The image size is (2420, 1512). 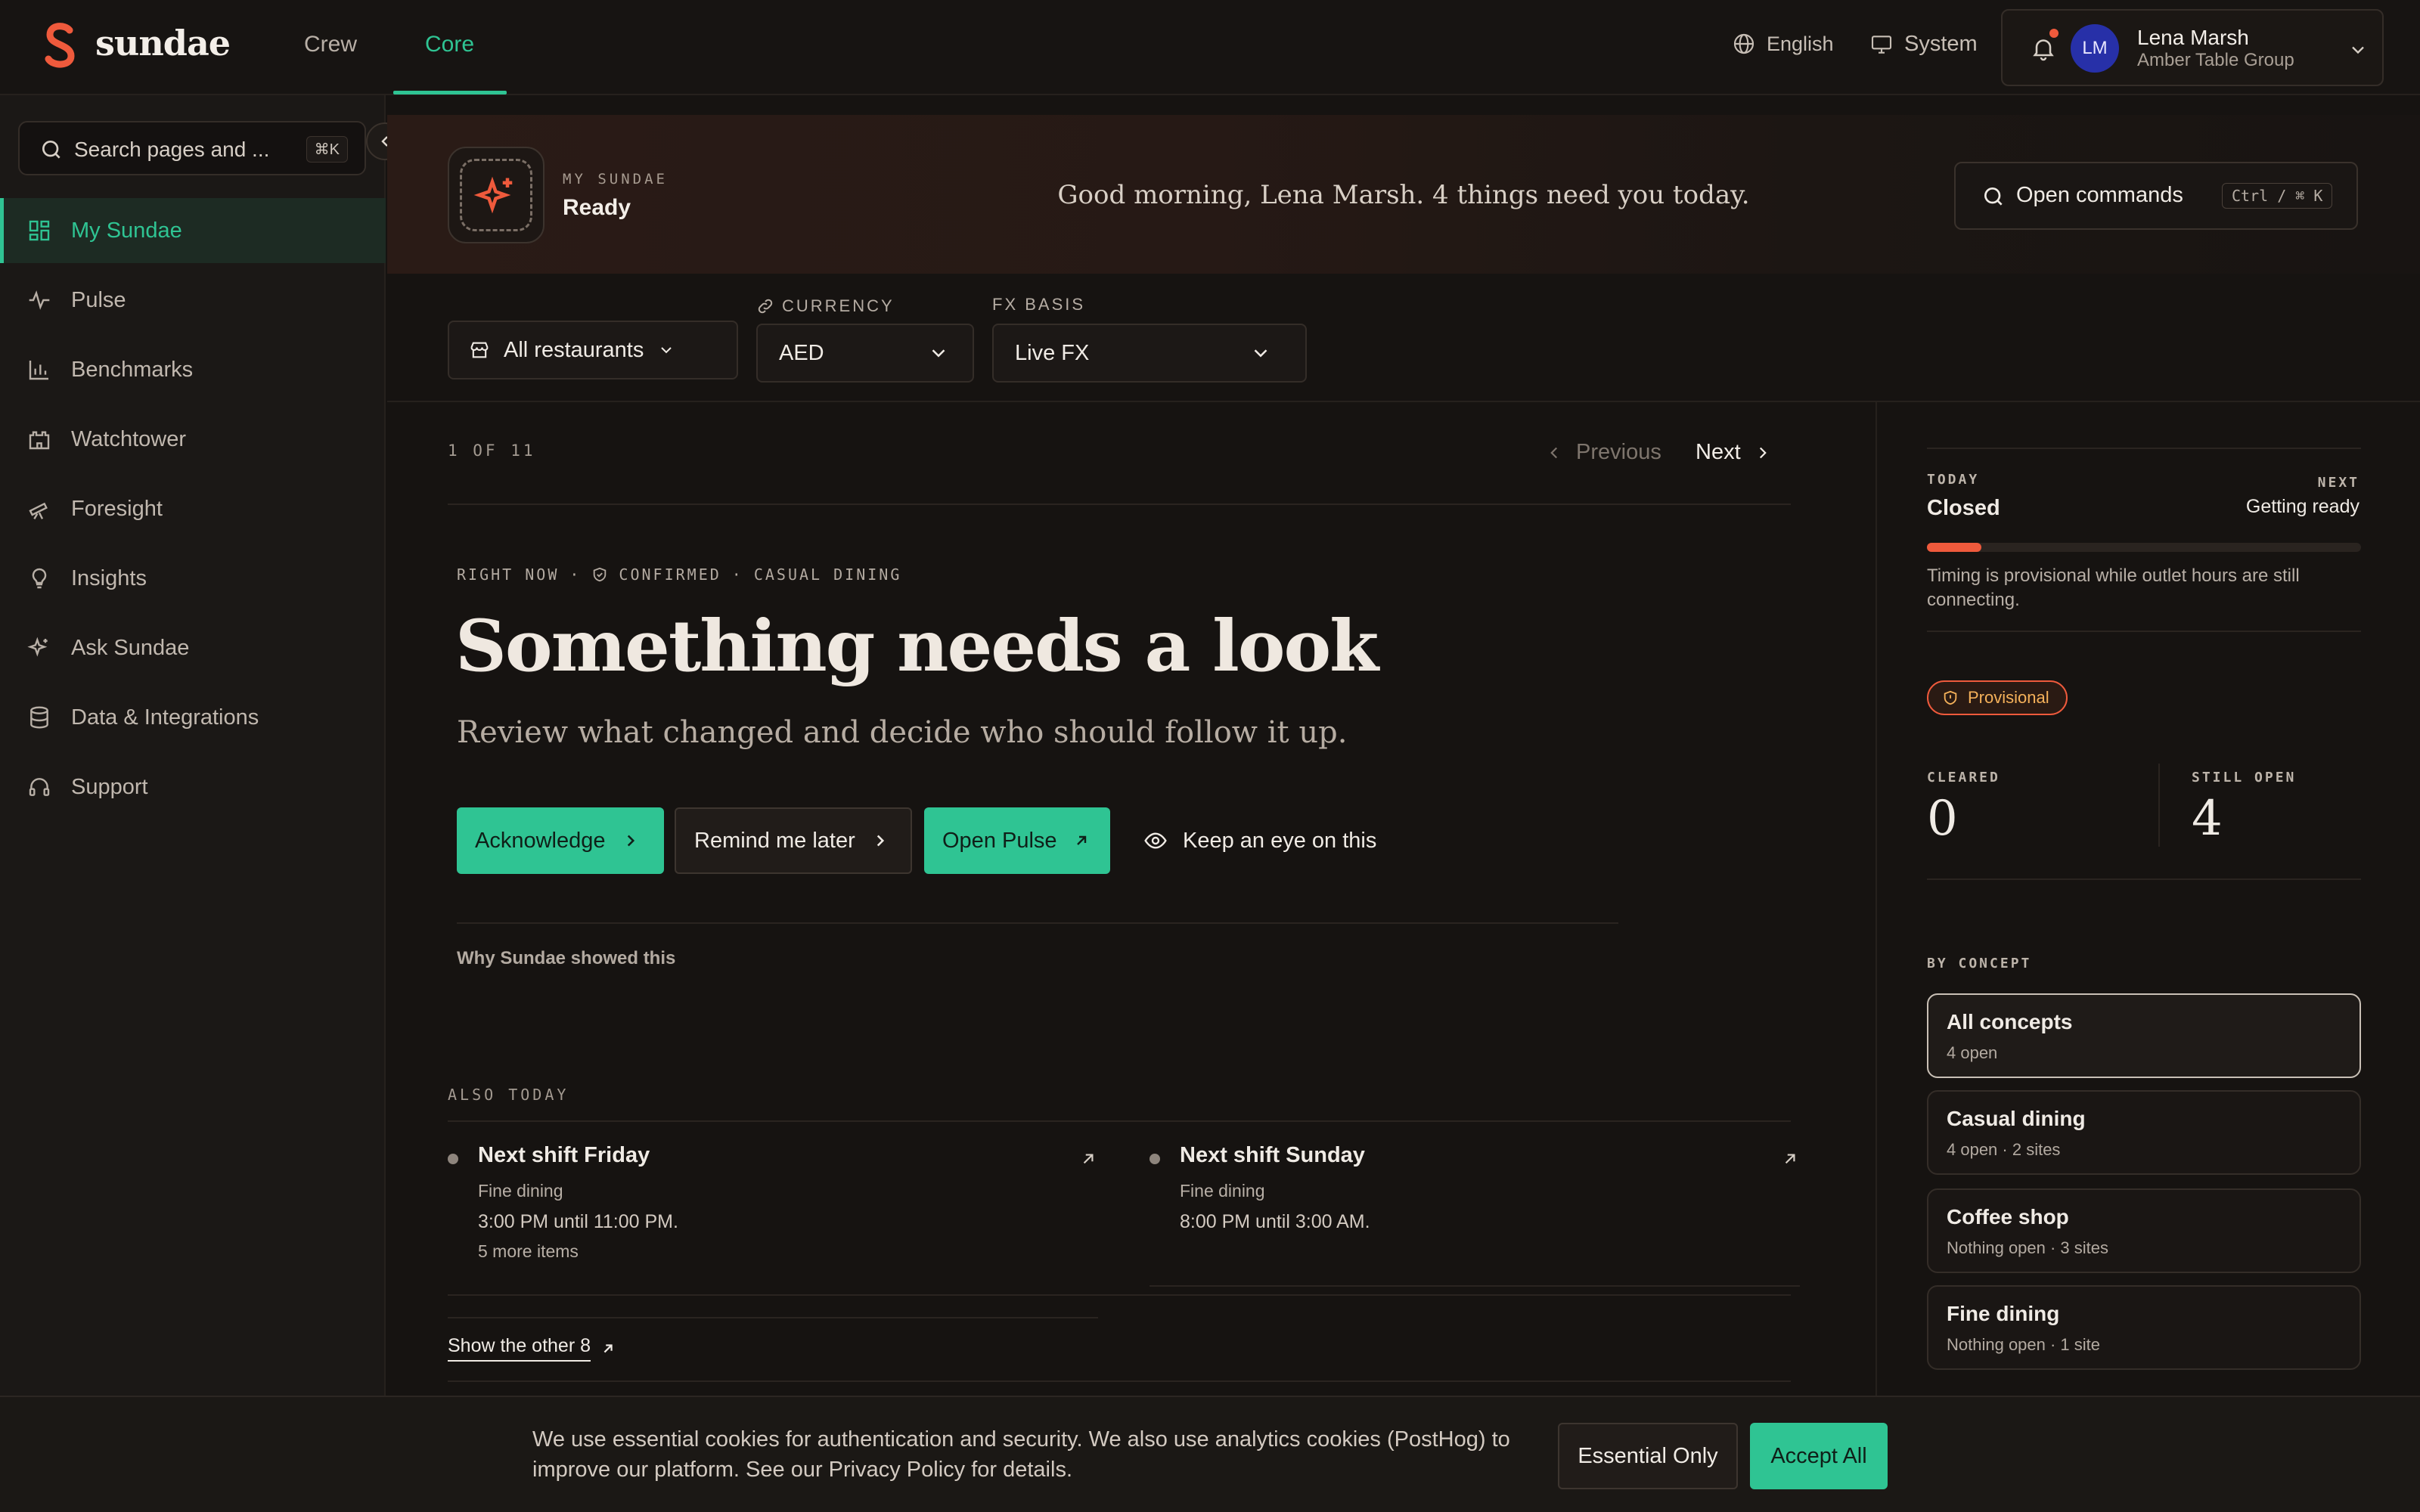 What do you see at coordinates (2144, 1132) in the screenshot?
I see `concept-filter-casual-dining: Casual dining 4 open · 2 sites` at bounding box center [2144, 1132].